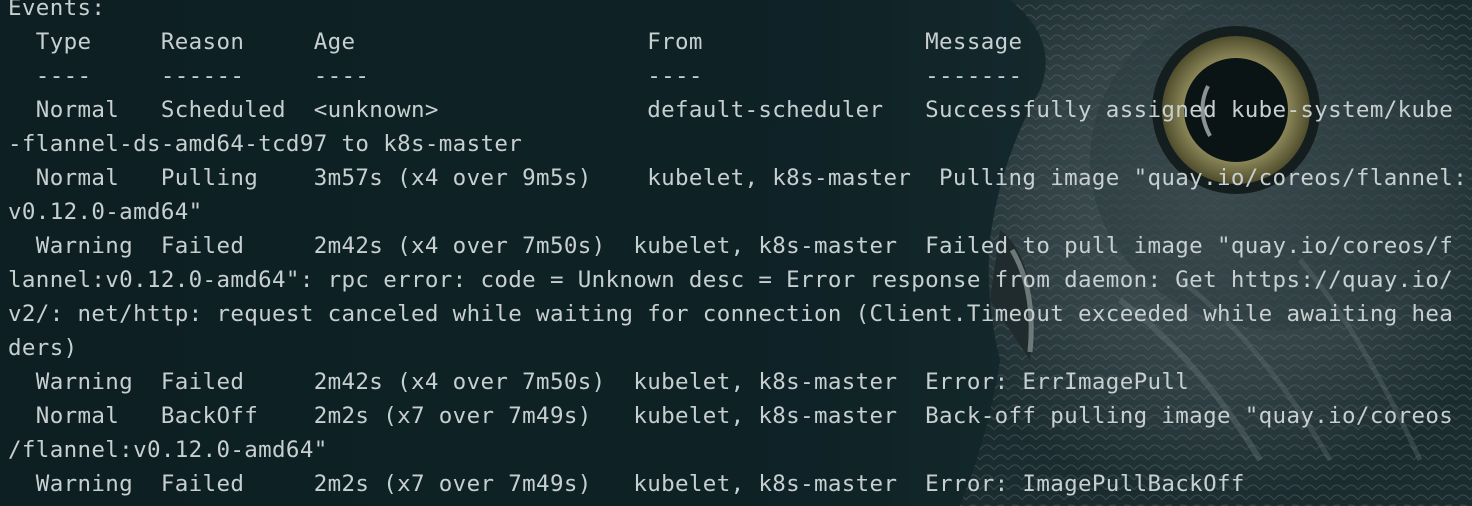 The width and height of the screenshot is (1472, 506). Describe the element at coordinates (265, 144) in the screenshot. I see `terminal-line: -flannel-ds-amd64-tcd97 to k8s-master` at that location.